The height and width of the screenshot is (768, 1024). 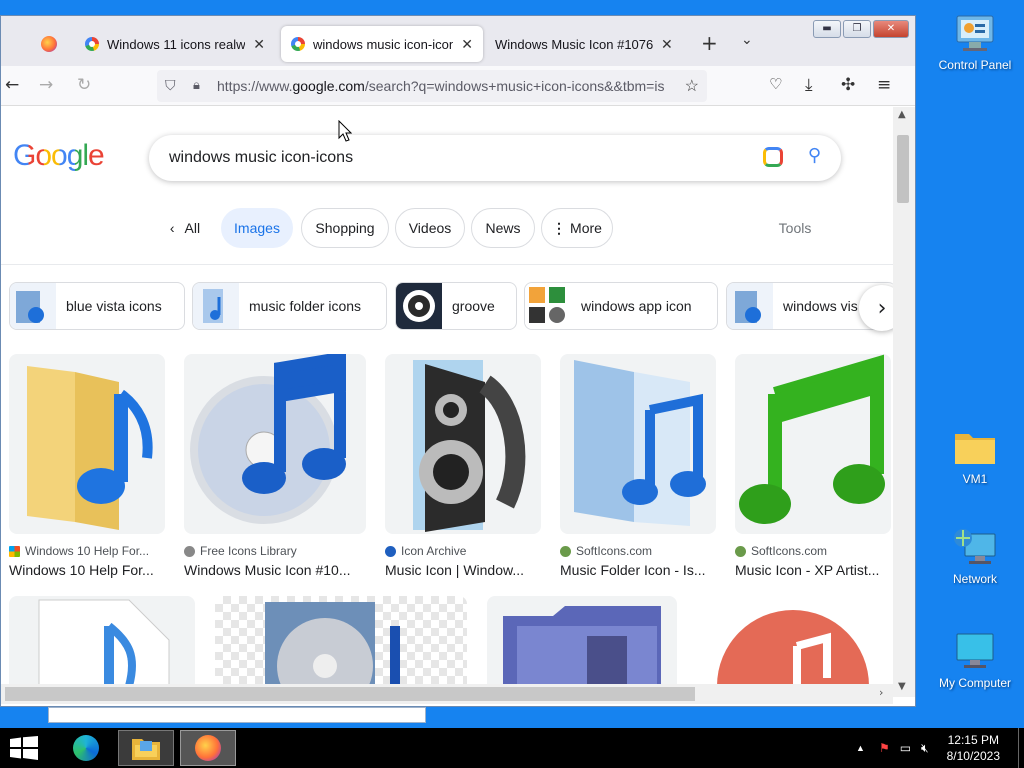 I want to click on tab-windows-music-icon-107614: Windows Music Icon #107614 - I ✕, so click(x=585, y=44).